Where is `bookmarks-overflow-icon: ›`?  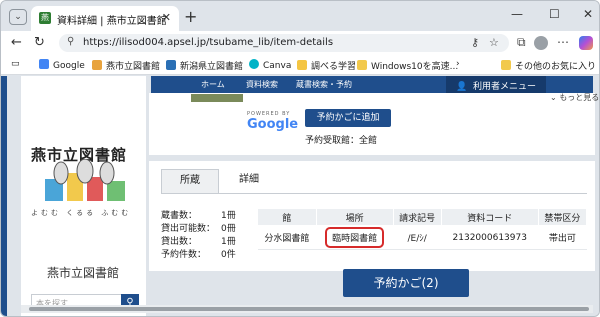 bookmarks-overflow-icon: › is located at coordinates (458, 64).